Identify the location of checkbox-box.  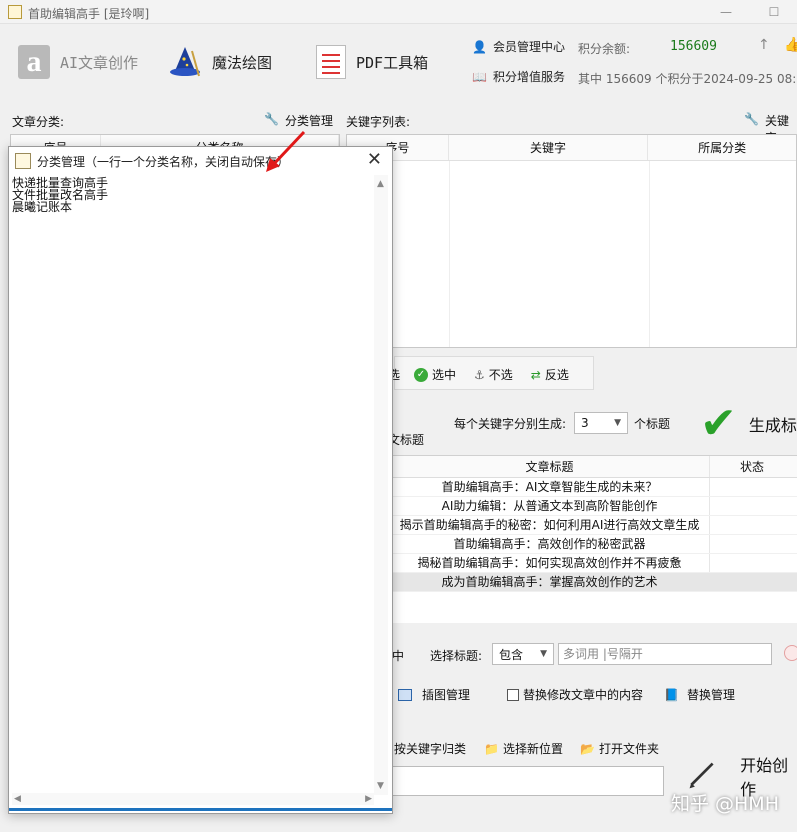
(513, 694).